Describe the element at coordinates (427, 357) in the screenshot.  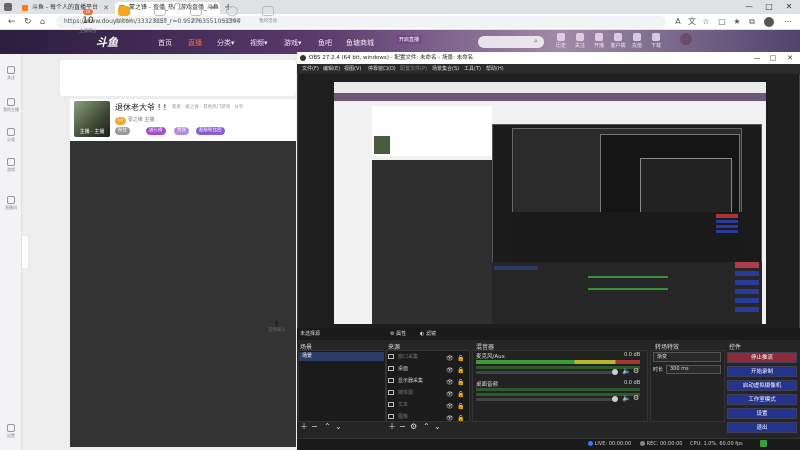
I see `source-item: 窗口采集 👁 🔒` at that location.